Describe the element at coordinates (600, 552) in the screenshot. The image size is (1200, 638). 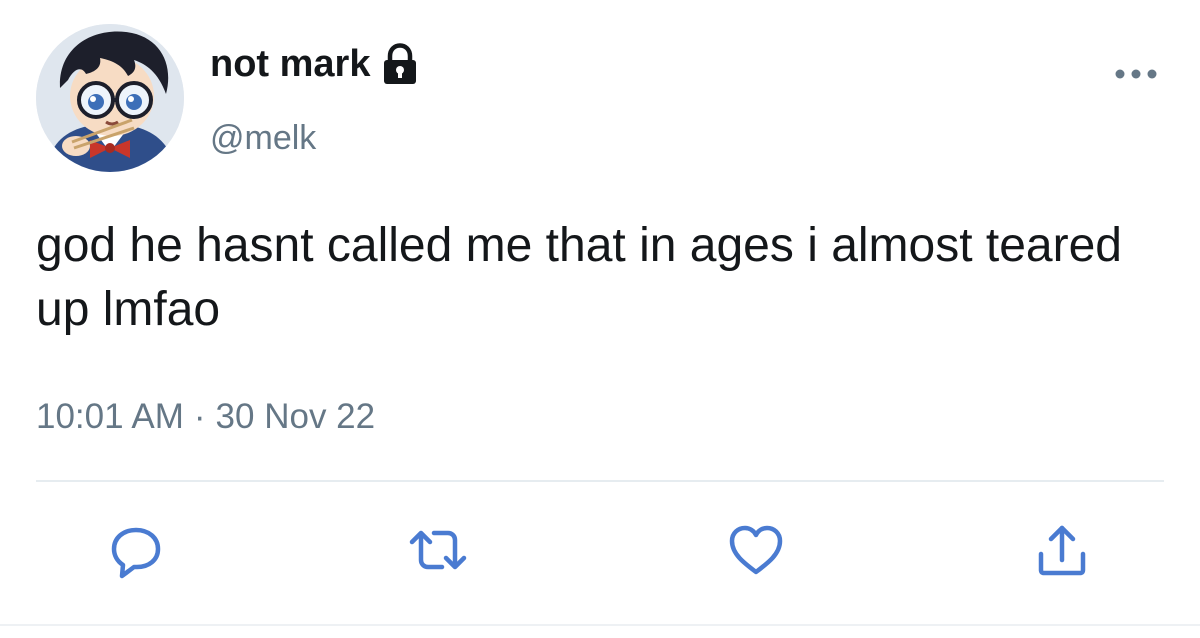
I see `action-bar` at that location.